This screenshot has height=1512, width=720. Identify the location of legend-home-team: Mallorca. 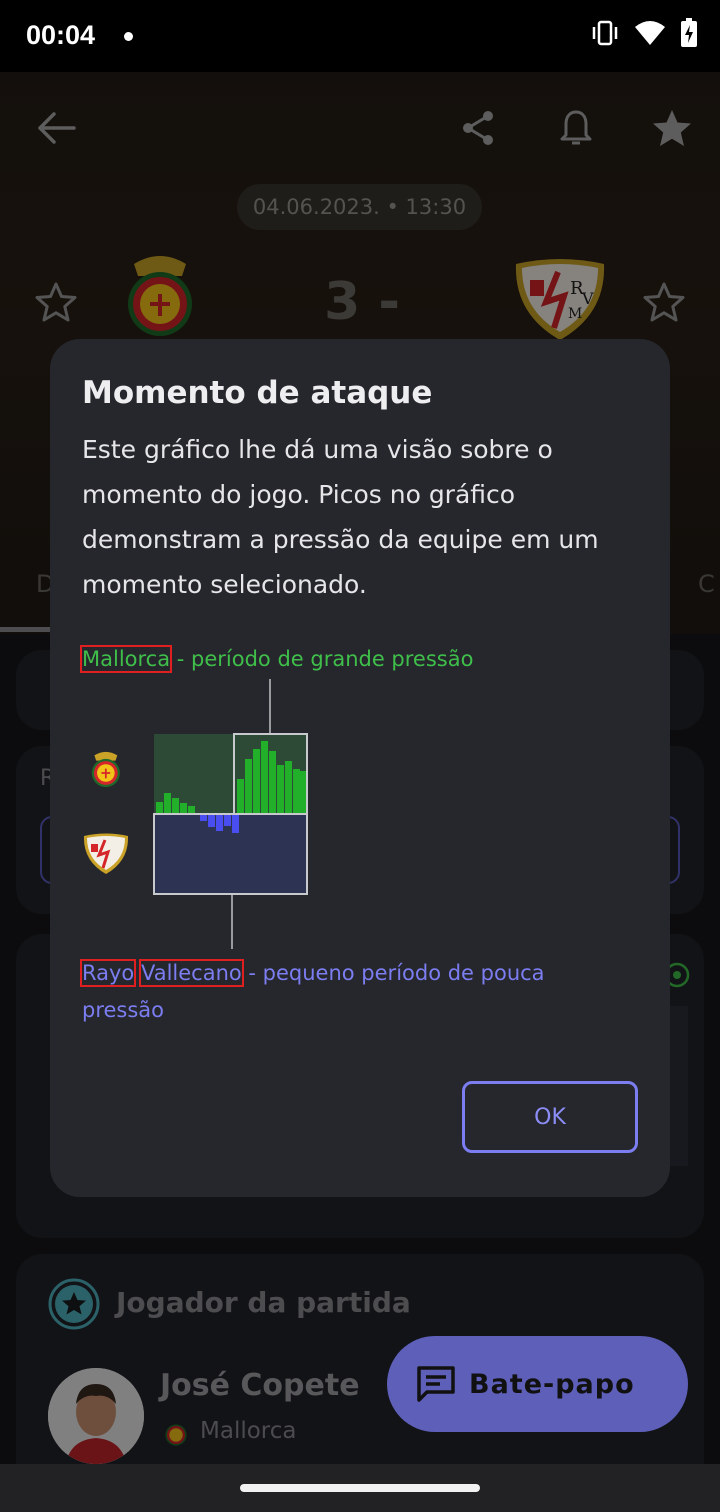
(126, 659).